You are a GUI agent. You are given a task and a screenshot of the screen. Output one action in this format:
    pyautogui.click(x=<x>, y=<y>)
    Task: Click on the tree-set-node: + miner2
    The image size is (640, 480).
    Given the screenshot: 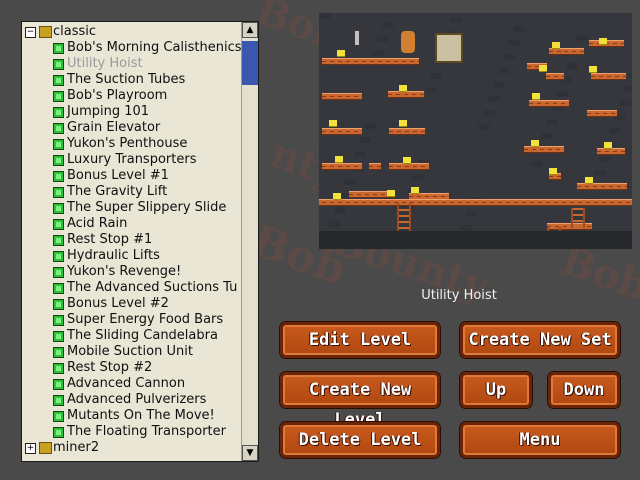 What is the action you would take?
    pyautogui.click(x=132, y=448)
    